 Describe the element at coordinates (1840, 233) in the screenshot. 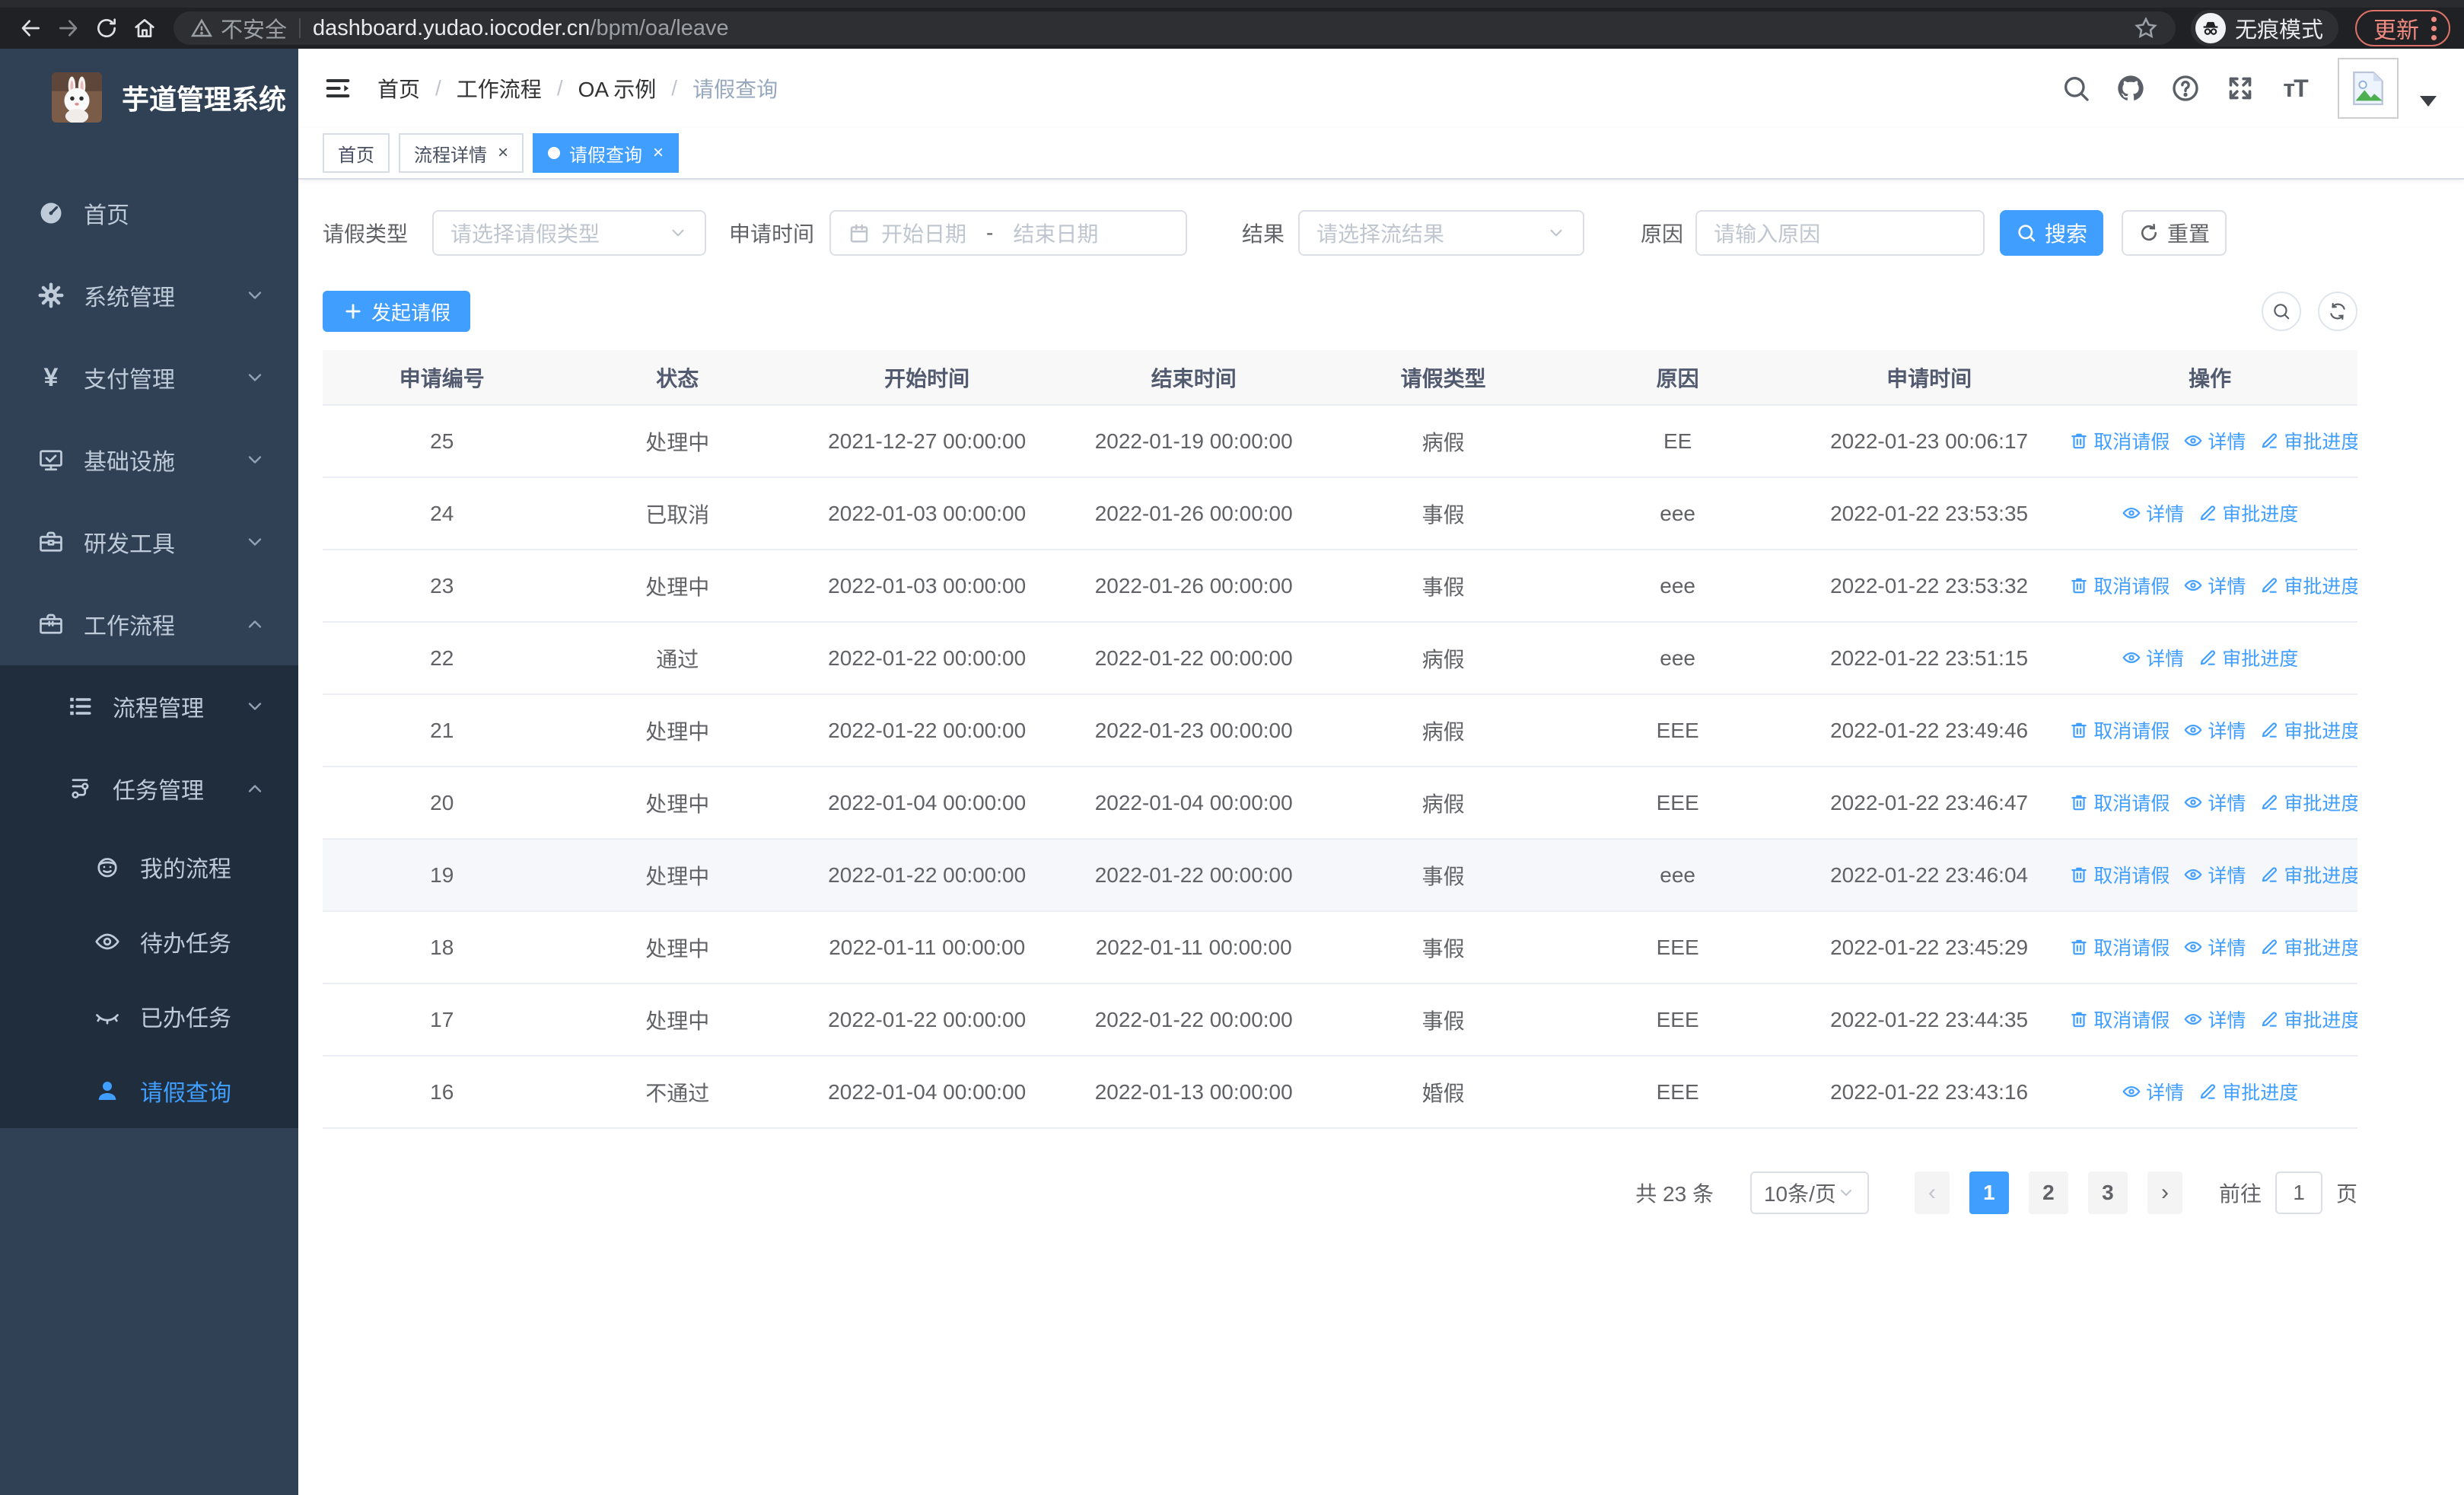

I see `reason-input: 请输入原因` at that location.